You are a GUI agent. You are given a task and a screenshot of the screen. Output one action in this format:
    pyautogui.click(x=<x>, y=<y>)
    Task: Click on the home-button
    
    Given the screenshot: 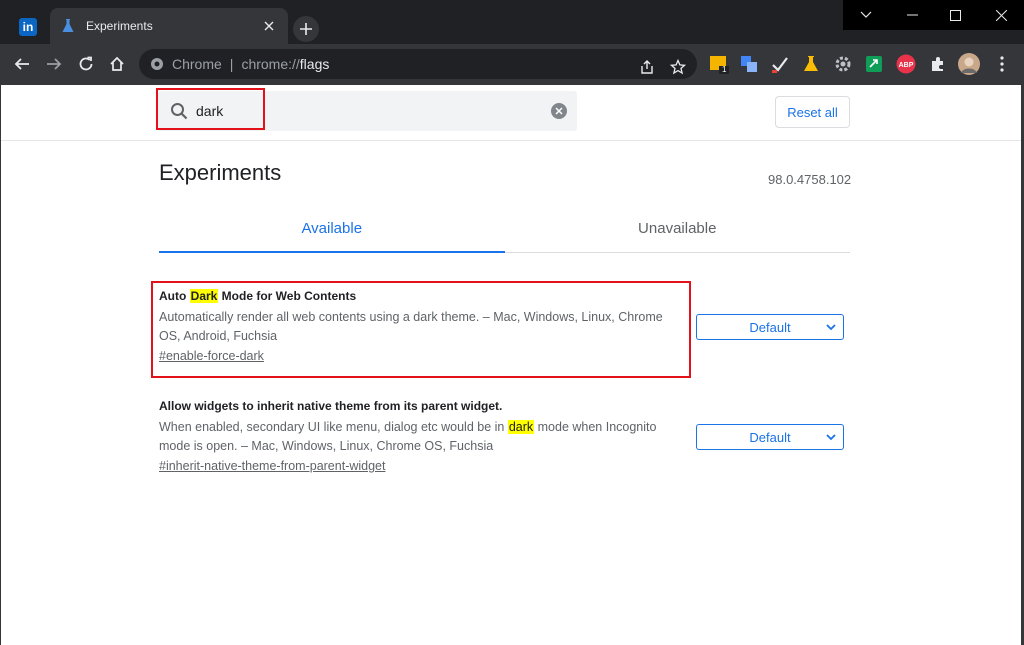 What is the action you would take?
    pyautogui.click(x=117, y=64)
    